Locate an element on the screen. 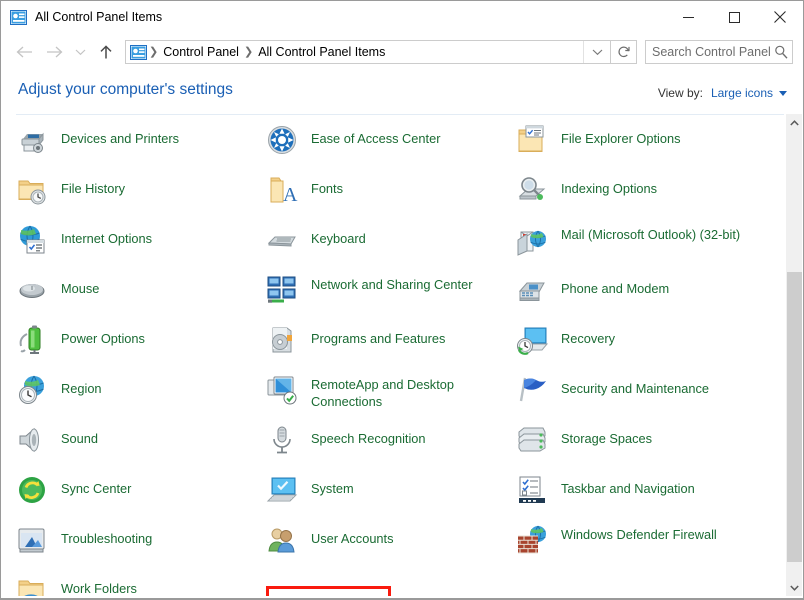 Image resolution: width=804 pixels, height=600 pixels. user-accounts-icon is located at coordinates (282, 540).